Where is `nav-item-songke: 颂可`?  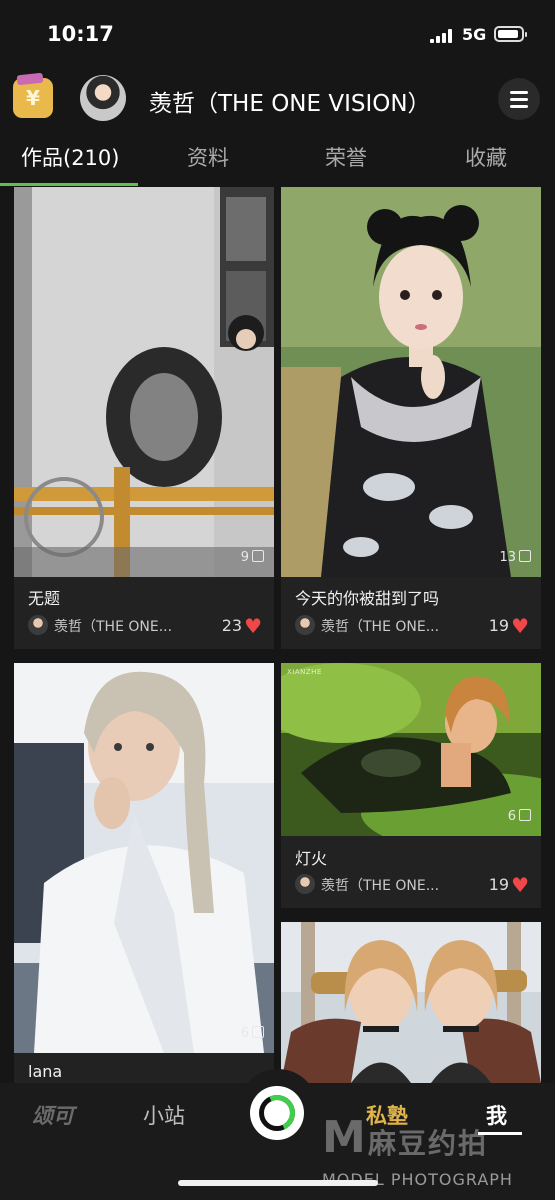 nav-item-songke: 颂可 is located at coordinates (53, 1115).